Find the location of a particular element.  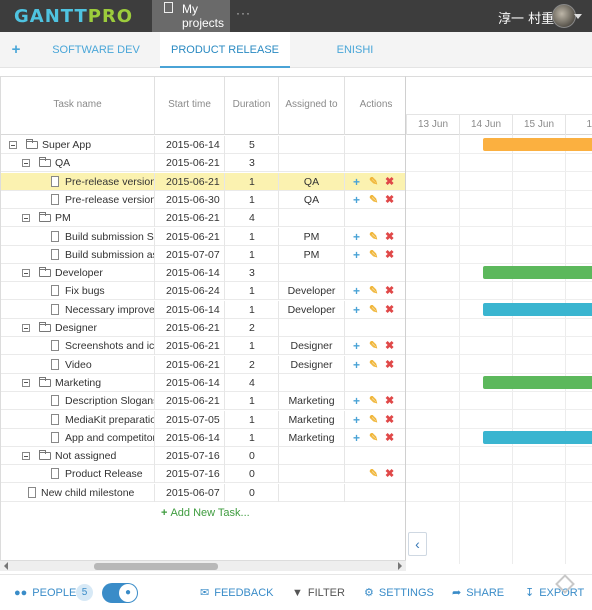

tab-product-release: PRODUCT RELEASE is located at coordinates (225, 50).